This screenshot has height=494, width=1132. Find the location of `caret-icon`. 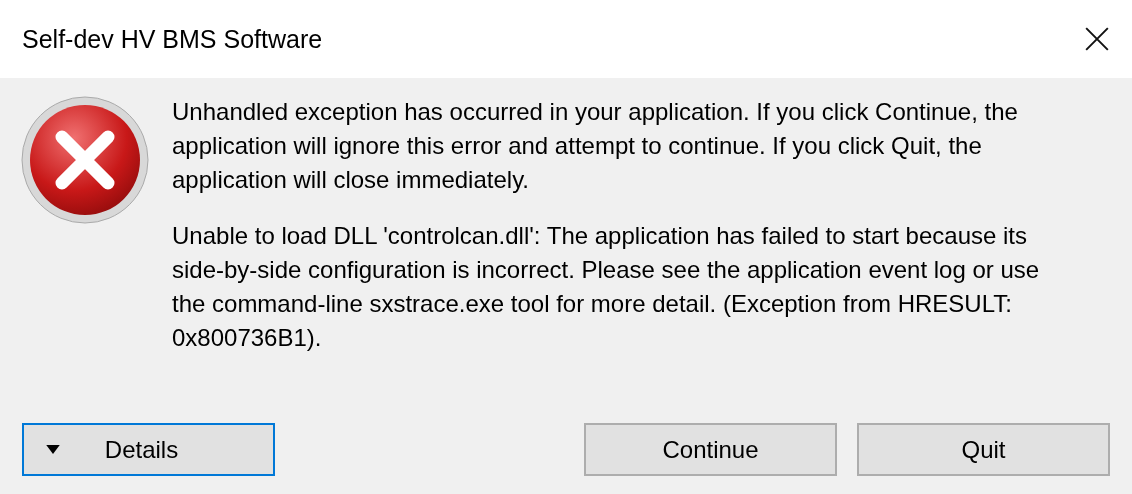

caret-icon is located at coordinates (53, 449).